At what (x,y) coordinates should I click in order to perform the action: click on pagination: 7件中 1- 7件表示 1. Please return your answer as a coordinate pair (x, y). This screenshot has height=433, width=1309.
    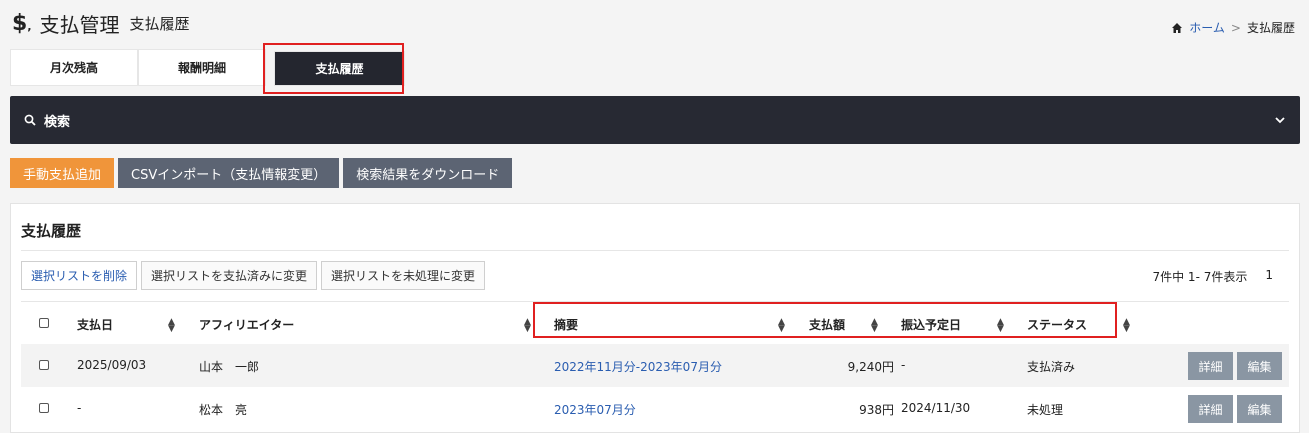
    Looking at the image, I should click on (1212, 276).